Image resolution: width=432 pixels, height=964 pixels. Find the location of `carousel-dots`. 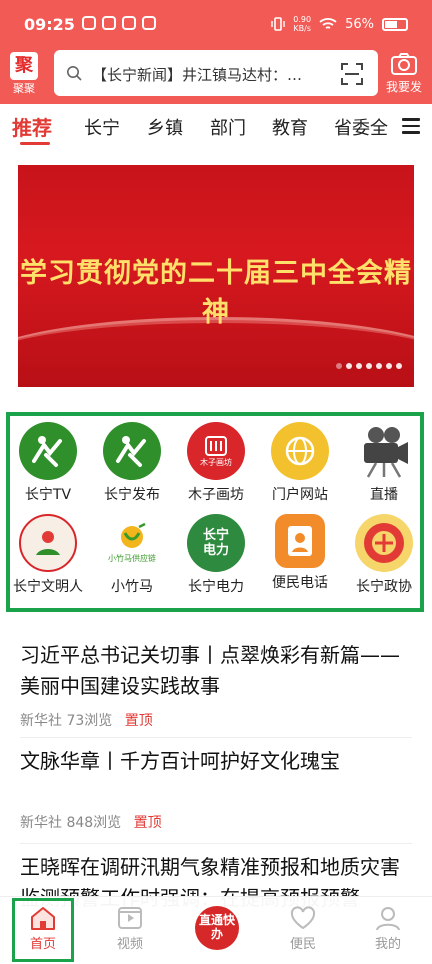

carousel-dots is located at coordinates (369, 366).